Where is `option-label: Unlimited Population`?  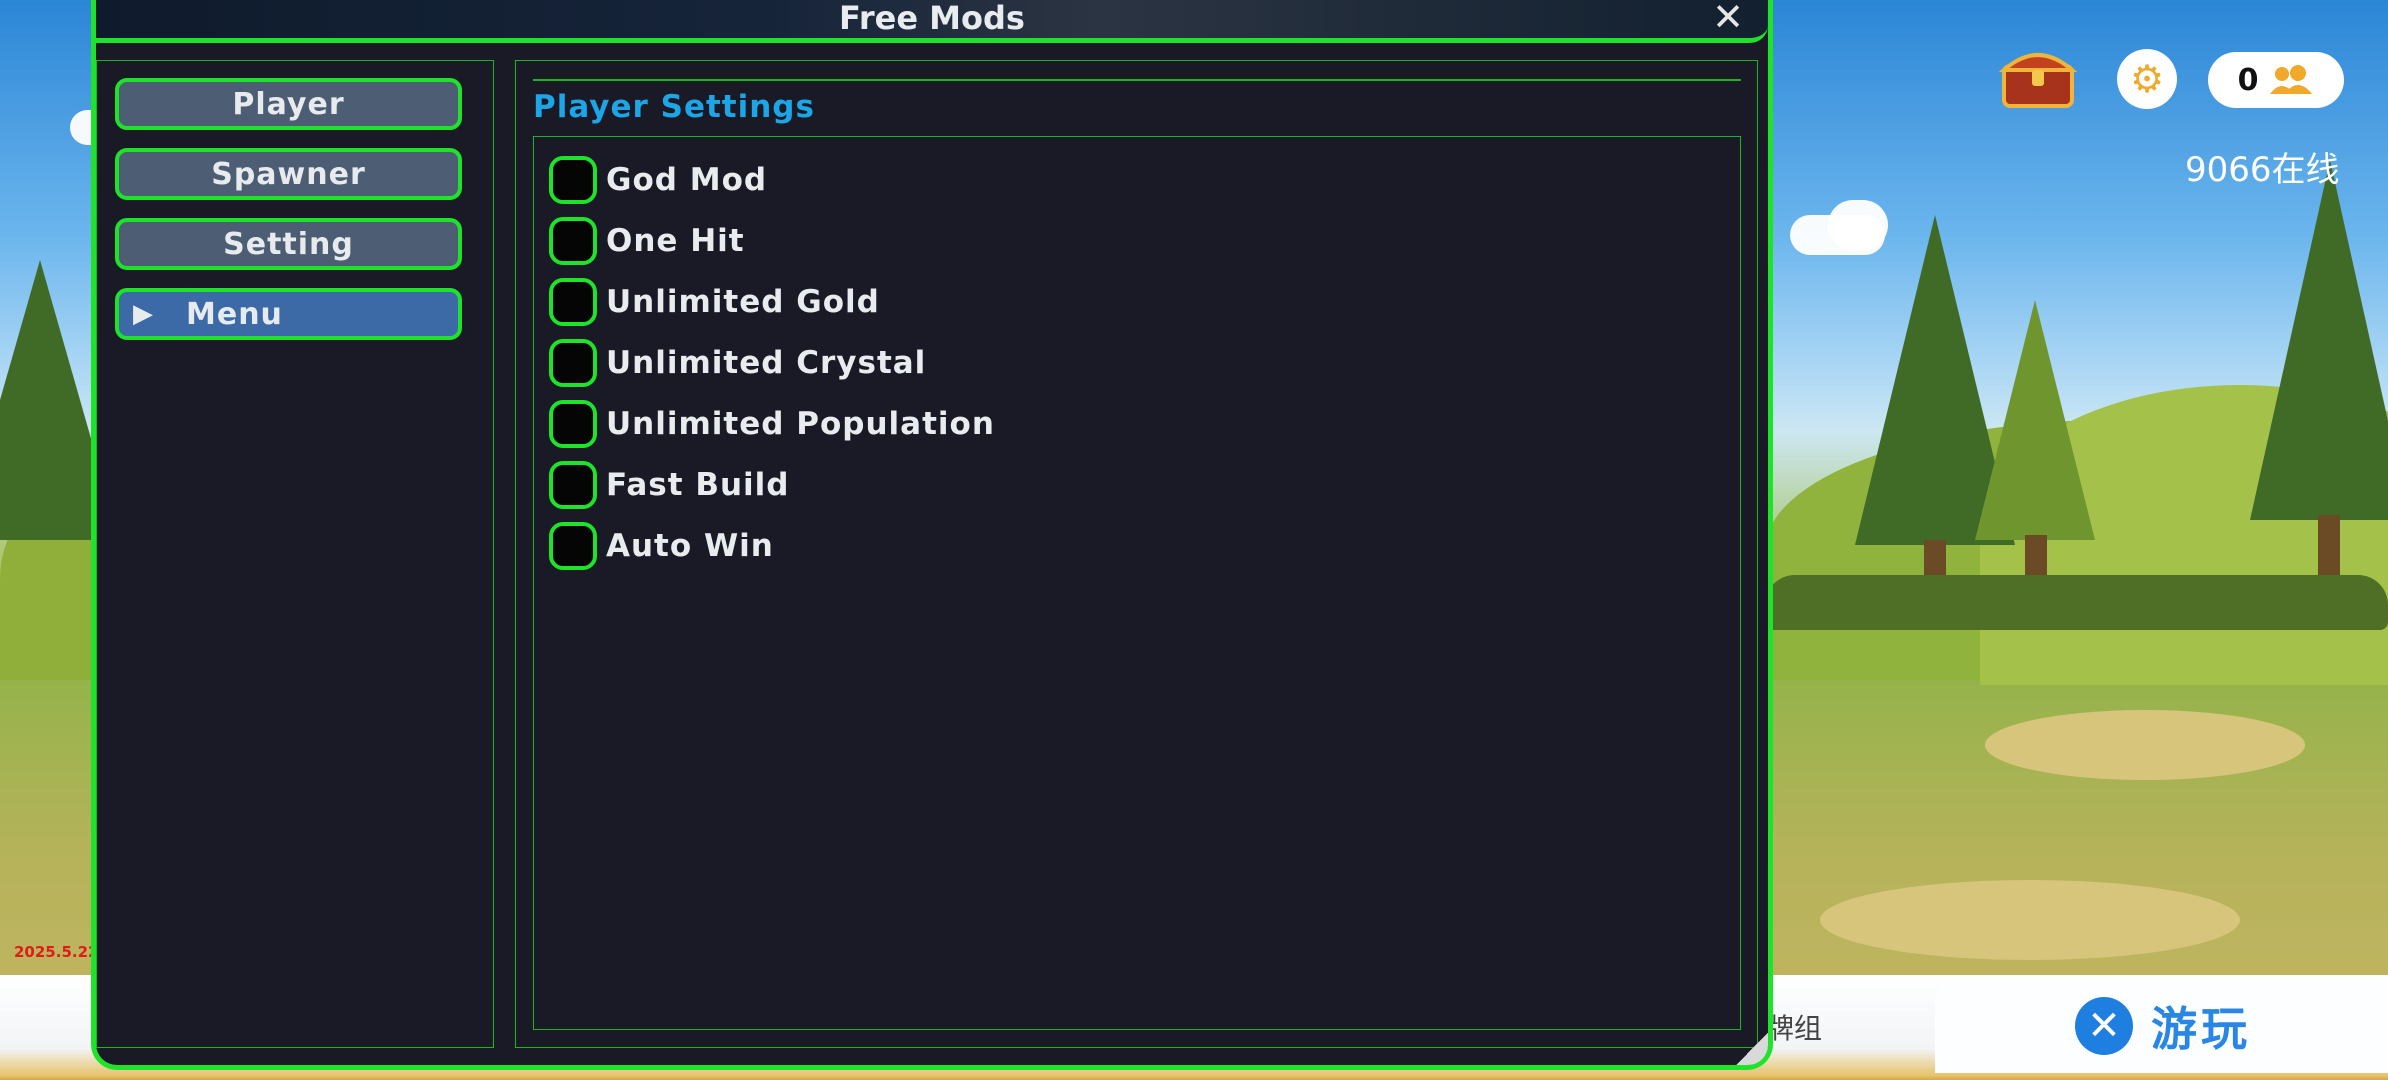 option-label: Unlimited Population is located at coordinates (800, 424).